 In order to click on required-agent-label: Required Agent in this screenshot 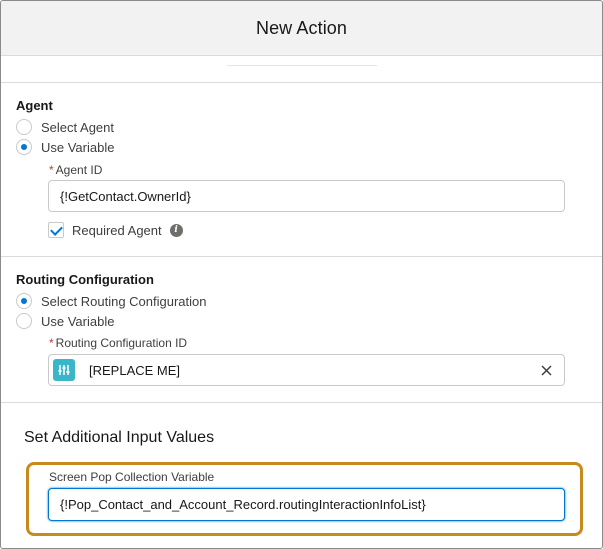, I will do `click(117, 230)`.